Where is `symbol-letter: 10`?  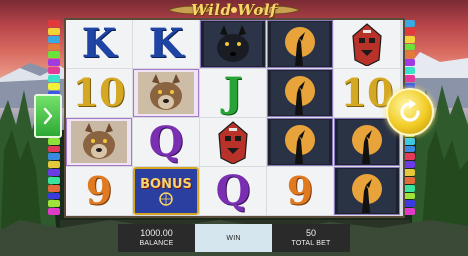
symbol-letter: 10 is located at coordinates (99, 92).